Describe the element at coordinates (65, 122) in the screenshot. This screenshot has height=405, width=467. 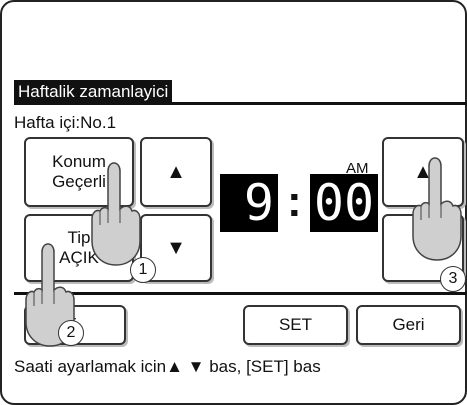
I see `day-label: Hafta içi:No.1` at that location.